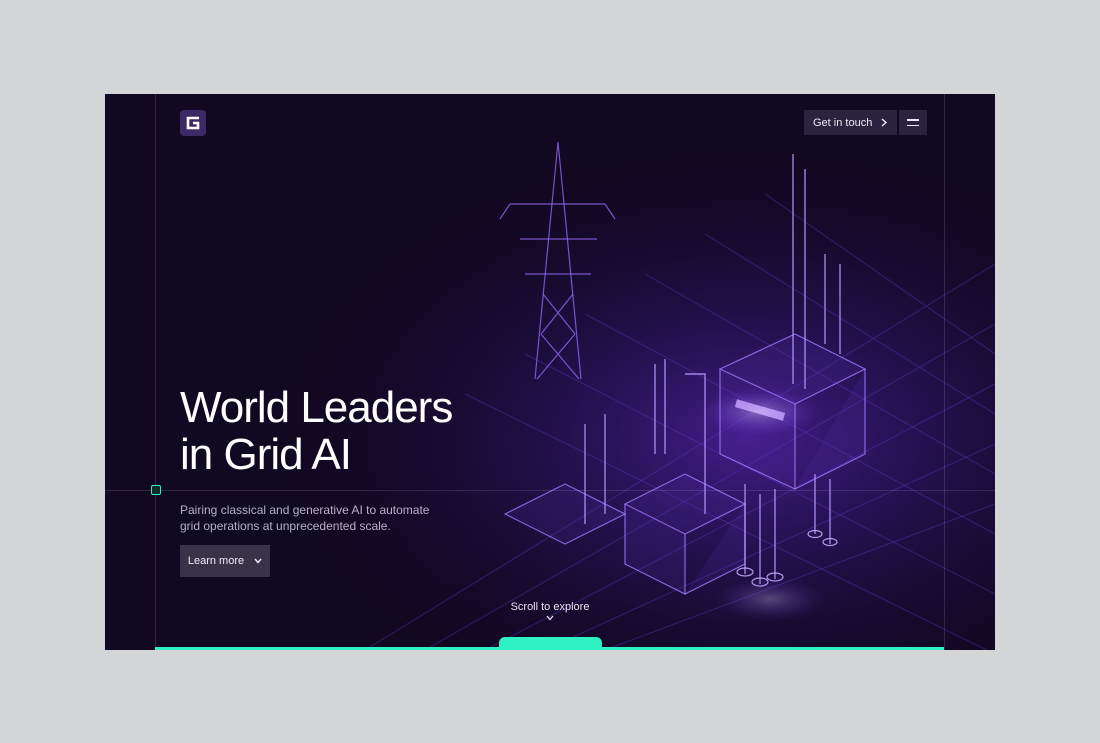  I want to click on menu-button, so click(913, 122).